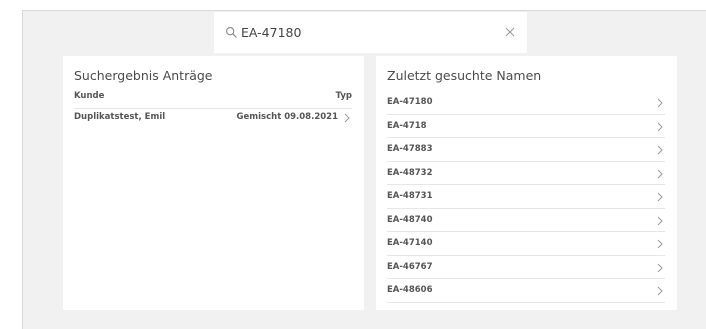  What do you see at coordinates (410, 149) in the screenshot?
I see `list-item-label: EA-47883` at bounding box center [410, 149].